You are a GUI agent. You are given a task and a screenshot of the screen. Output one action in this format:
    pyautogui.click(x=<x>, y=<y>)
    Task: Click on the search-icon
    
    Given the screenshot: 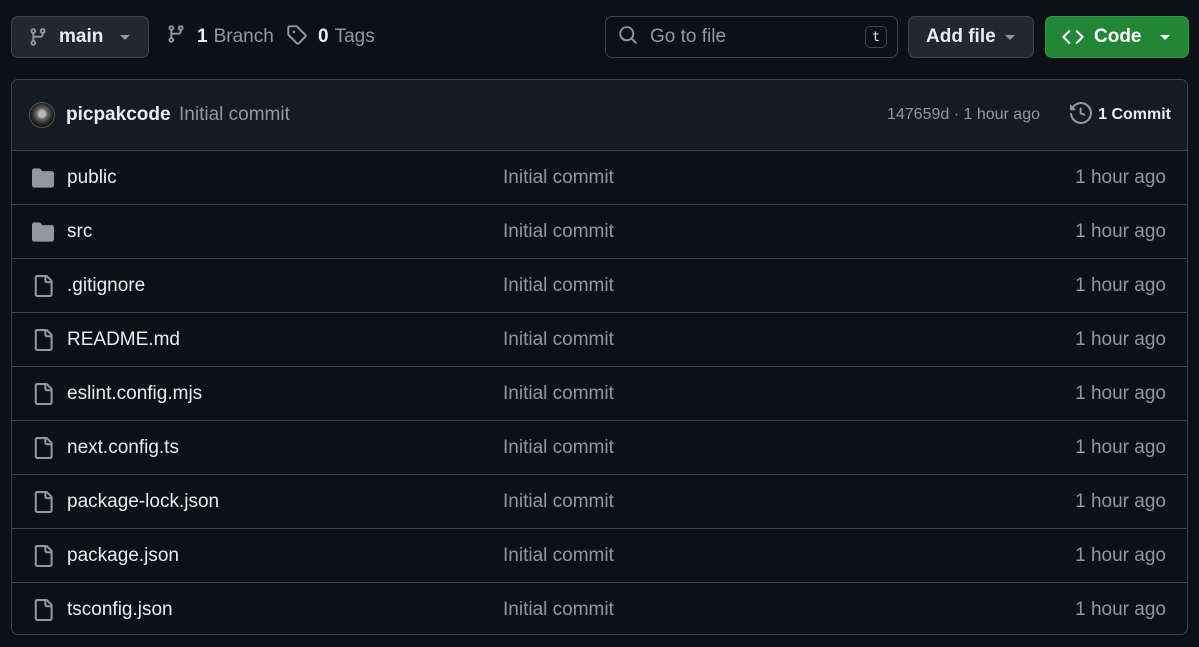 What is the action you would take?
    pyautogui.click(x=628, y=37)
    